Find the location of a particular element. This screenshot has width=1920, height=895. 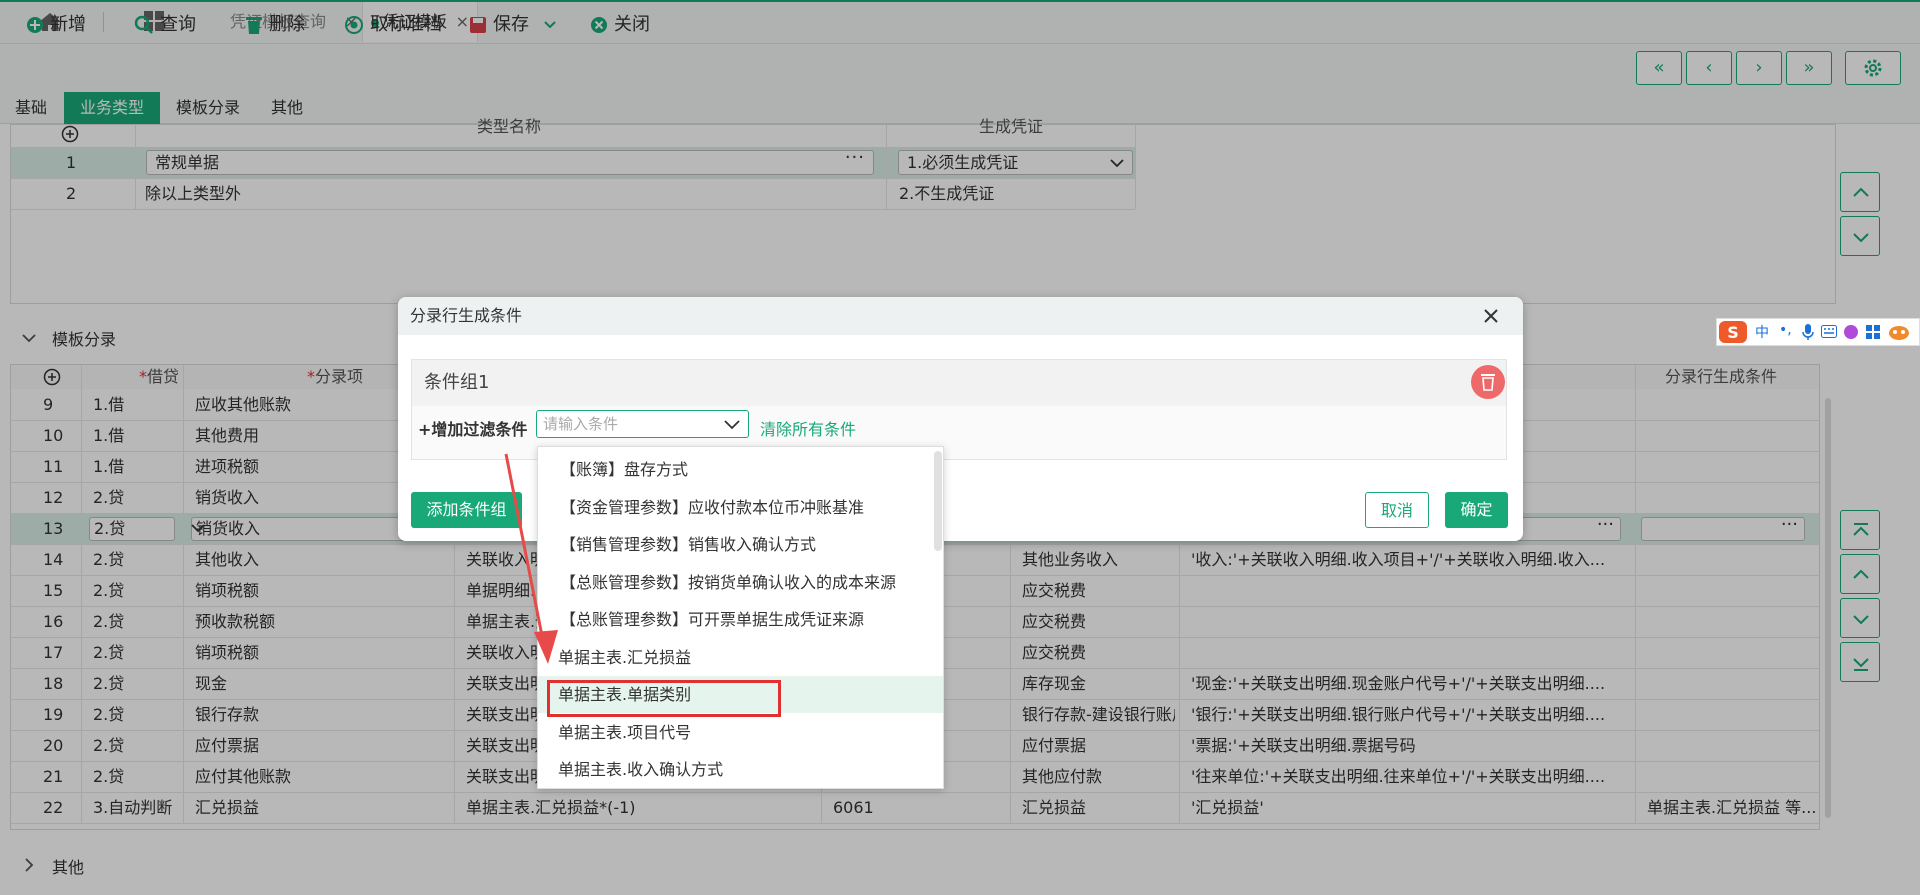

annotation-arrow is located at coordinates (531, 558).